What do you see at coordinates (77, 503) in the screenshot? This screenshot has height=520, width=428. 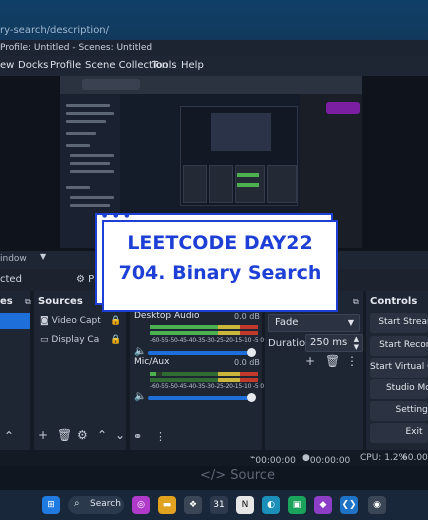 I see `search-icon: ⌕` at bounding box center [77, 503].